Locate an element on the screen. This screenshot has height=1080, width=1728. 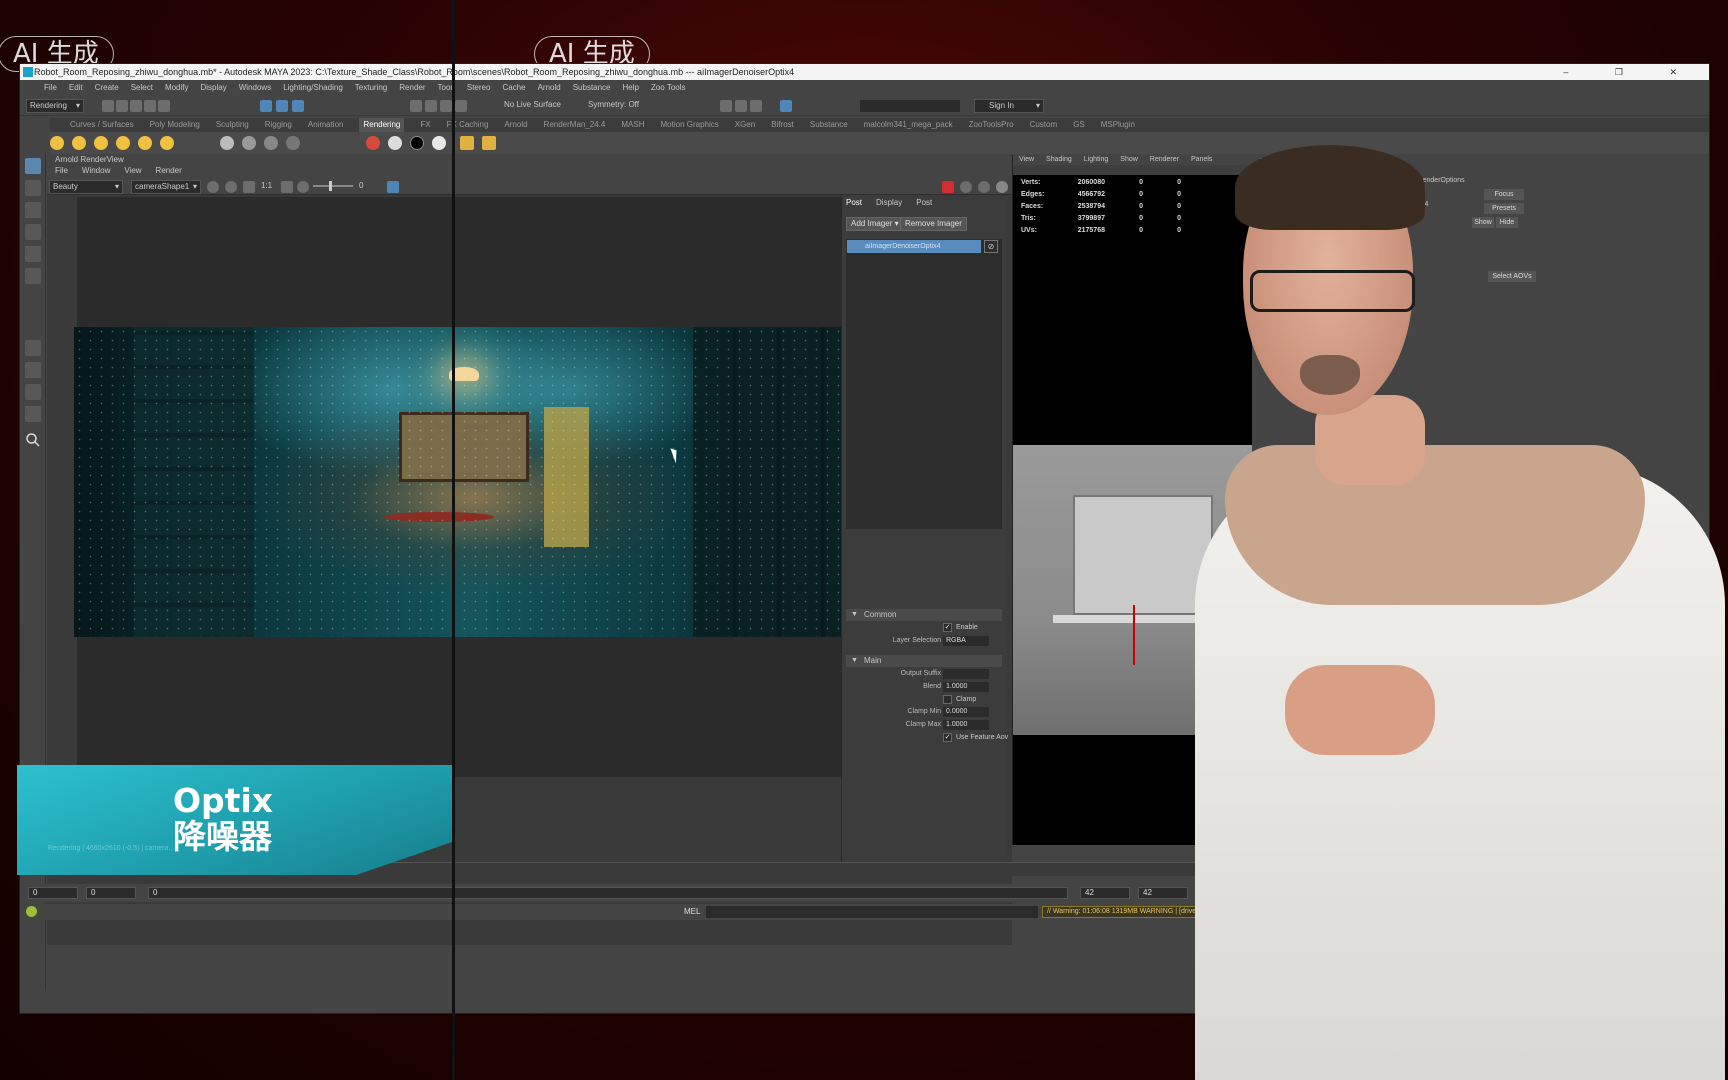
shelf-tab-poly-modeling: Poly Modeling is located at coordinates (175, 125).